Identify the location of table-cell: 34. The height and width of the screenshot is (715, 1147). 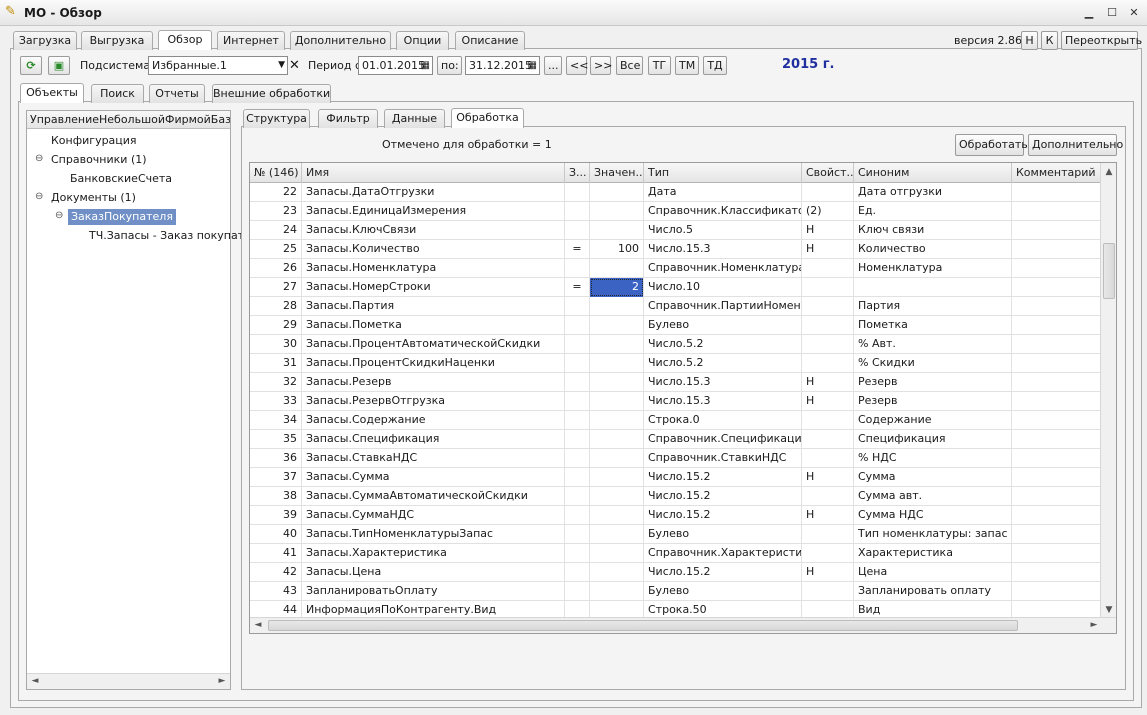
(276, 420).